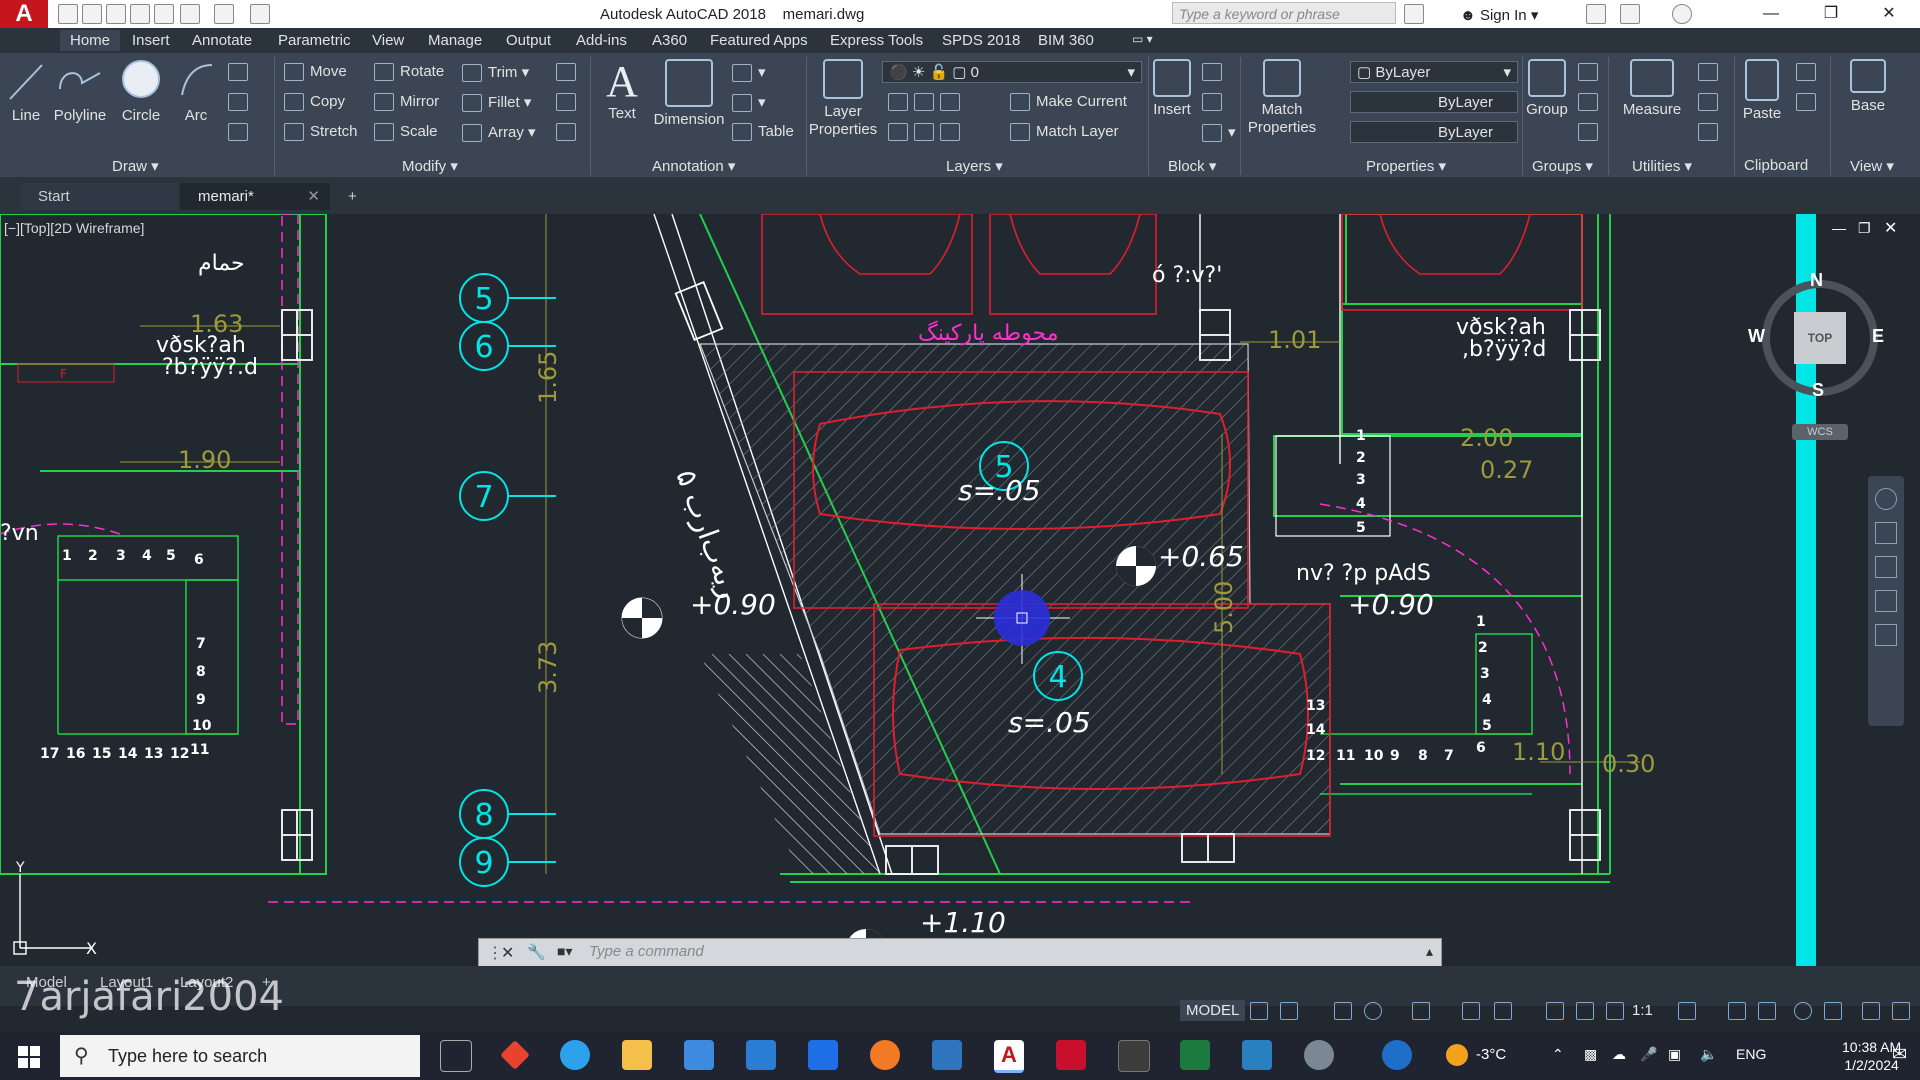 This screenshot has width=1920, height=1080. What do you see at coordinates (455, 40) in the screenshot?
I see `tab-manage: Manage` at bounding box center [455, 40].